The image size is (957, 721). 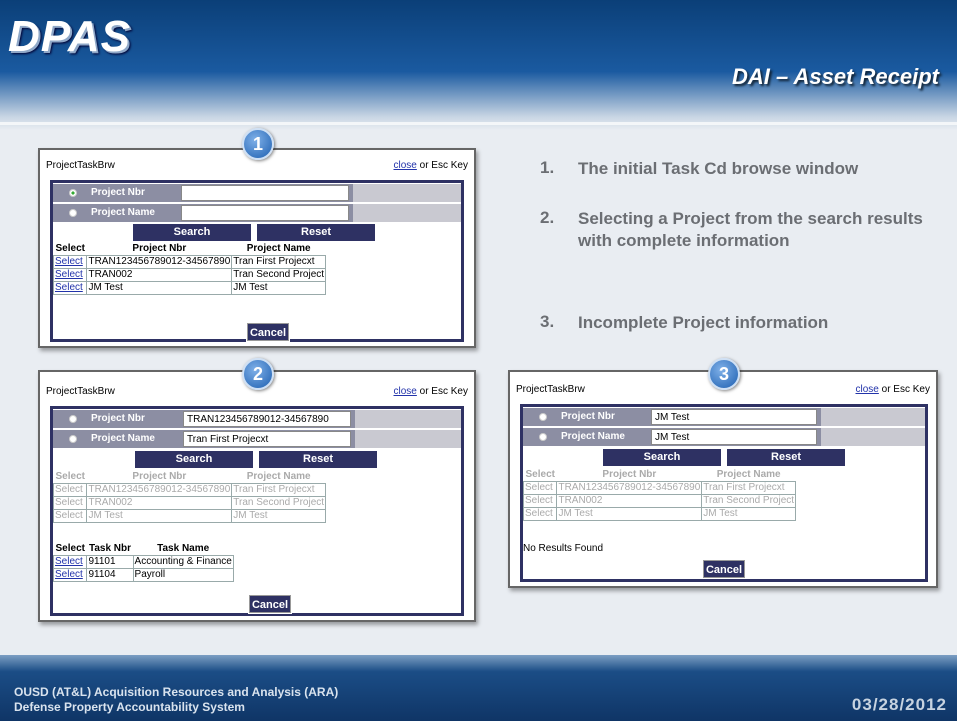 What do you see at coordinates (258, 374) in the screenshot?
I see `step-badge-2: 2` at bounding box center [258, 374].